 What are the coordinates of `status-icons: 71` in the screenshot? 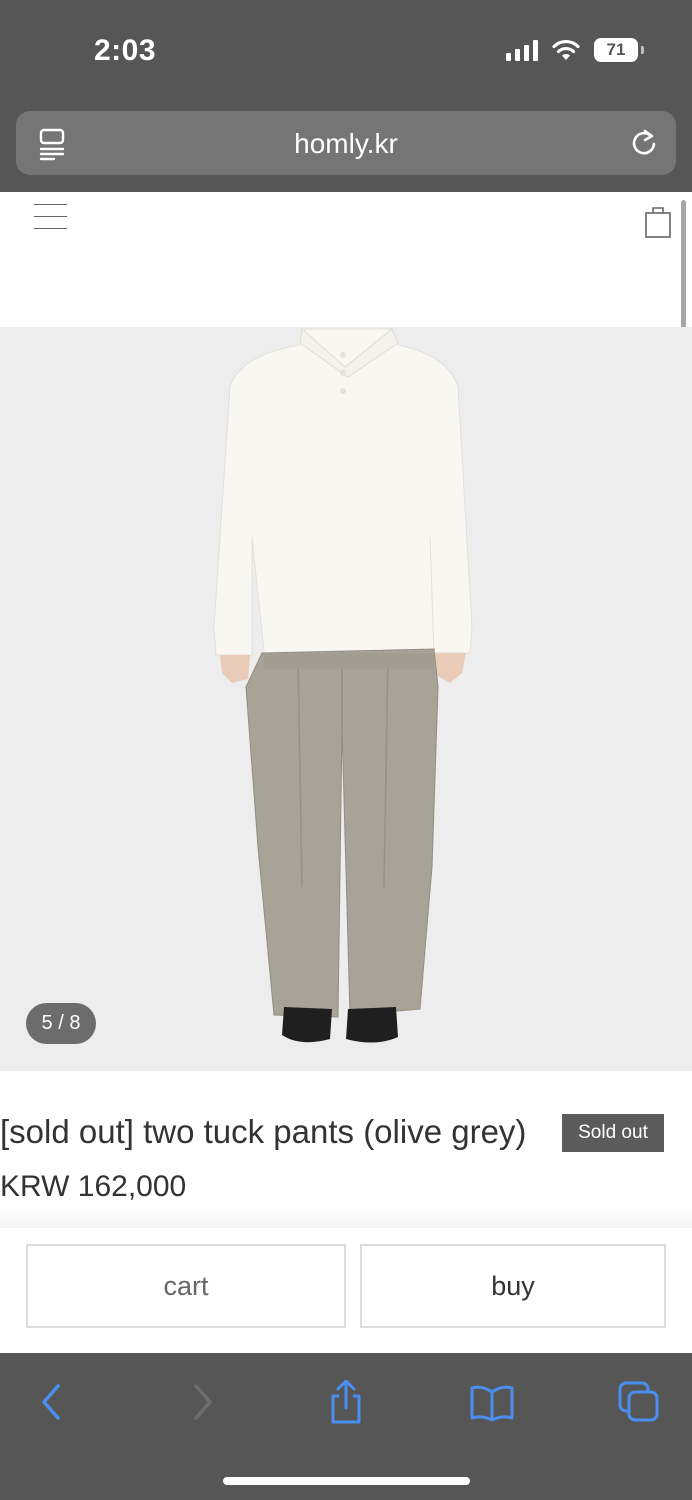 It's located at (575, 50).